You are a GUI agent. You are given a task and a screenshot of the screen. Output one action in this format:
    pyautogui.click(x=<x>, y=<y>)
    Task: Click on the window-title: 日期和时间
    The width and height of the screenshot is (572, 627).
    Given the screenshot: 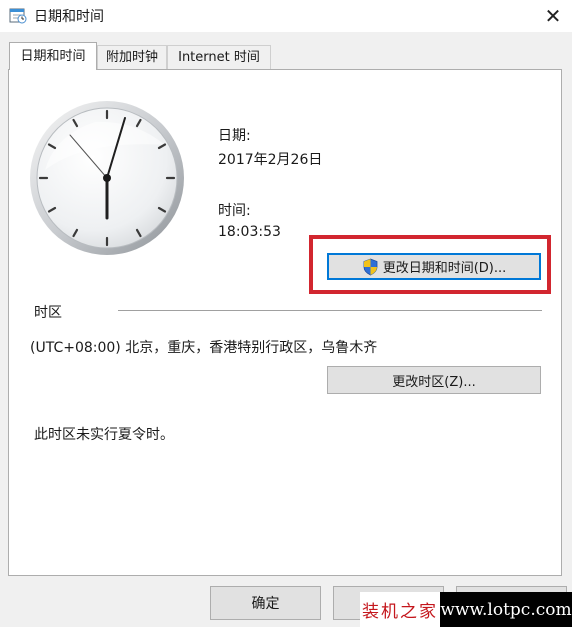 What is the action you would take?
    pyautogui.click(x=69, y=17)
    